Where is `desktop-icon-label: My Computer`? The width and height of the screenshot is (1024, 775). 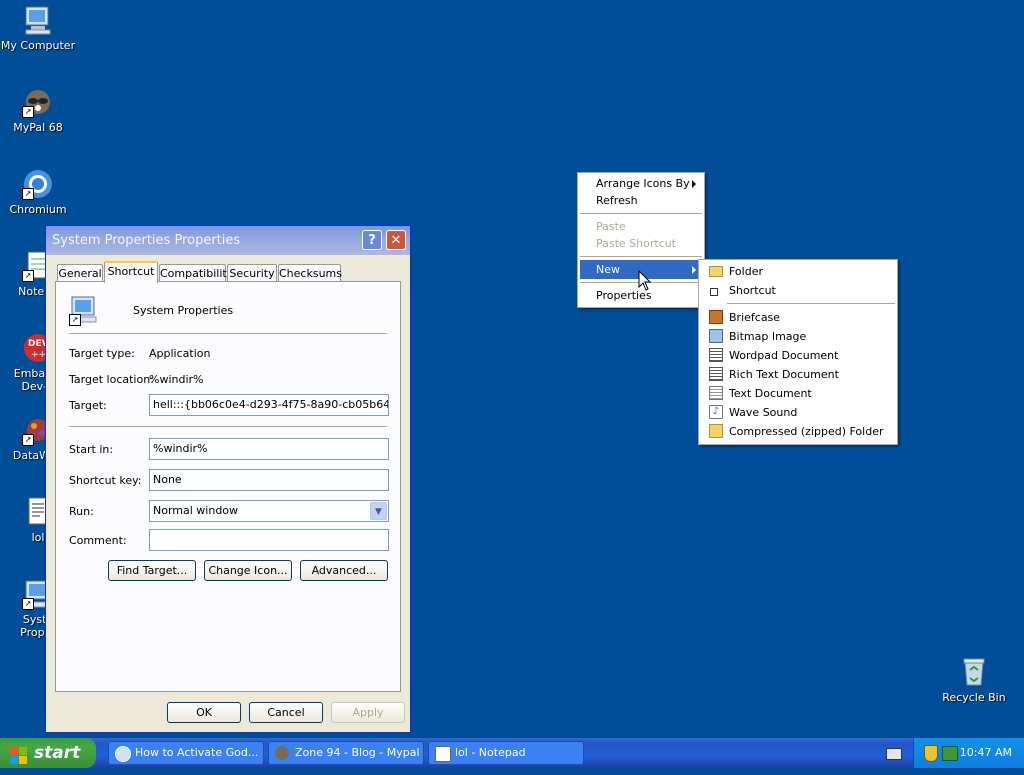
desktop-icon-label: My Computer is located at coordinates (38, 45).